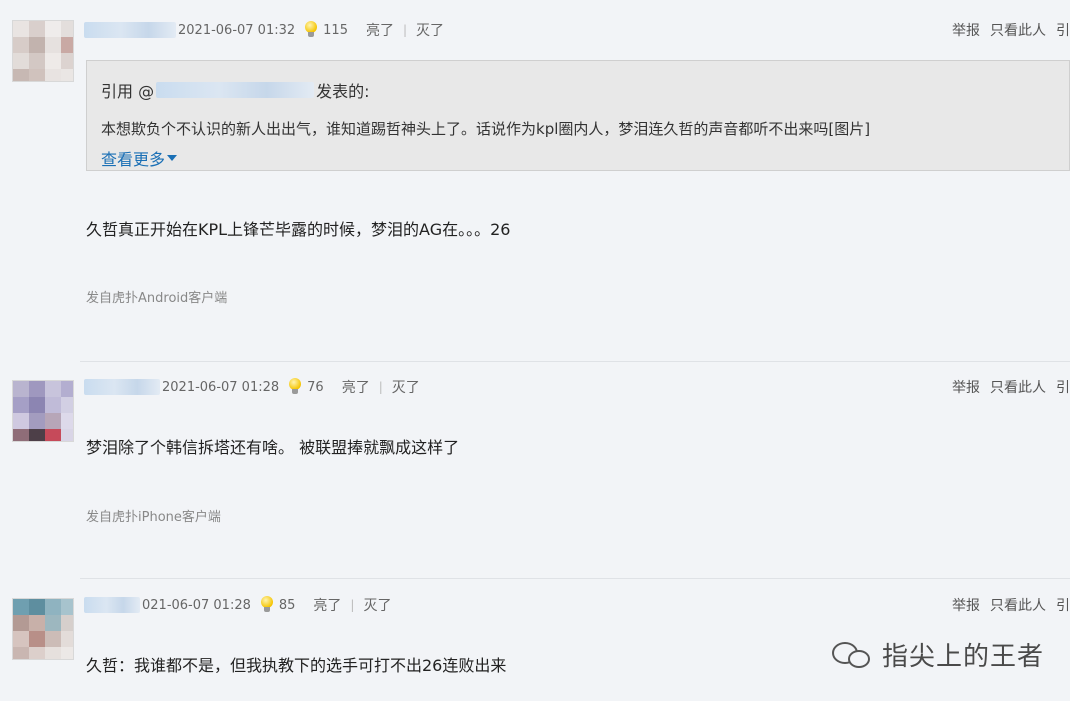  I want to click on post-time: 2021-06-07 01:28, so click(221, 387).